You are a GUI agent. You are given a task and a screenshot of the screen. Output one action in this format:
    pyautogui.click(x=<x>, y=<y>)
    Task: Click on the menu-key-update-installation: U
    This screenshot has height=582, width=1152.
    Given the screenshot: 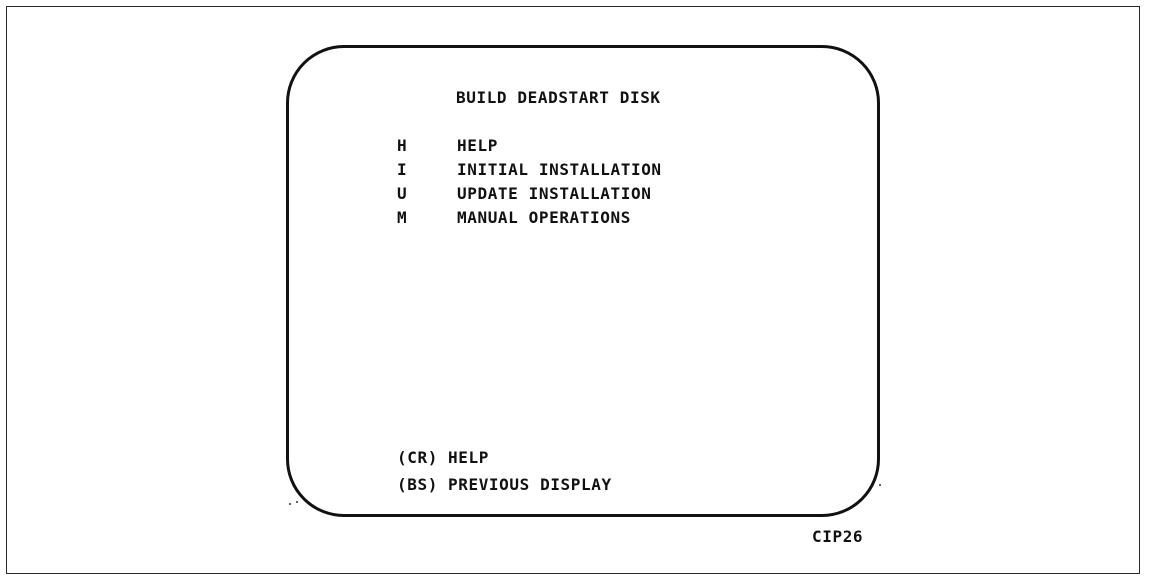 What is the action you would take?
    pyautogui.click(x=402, y=194)
    